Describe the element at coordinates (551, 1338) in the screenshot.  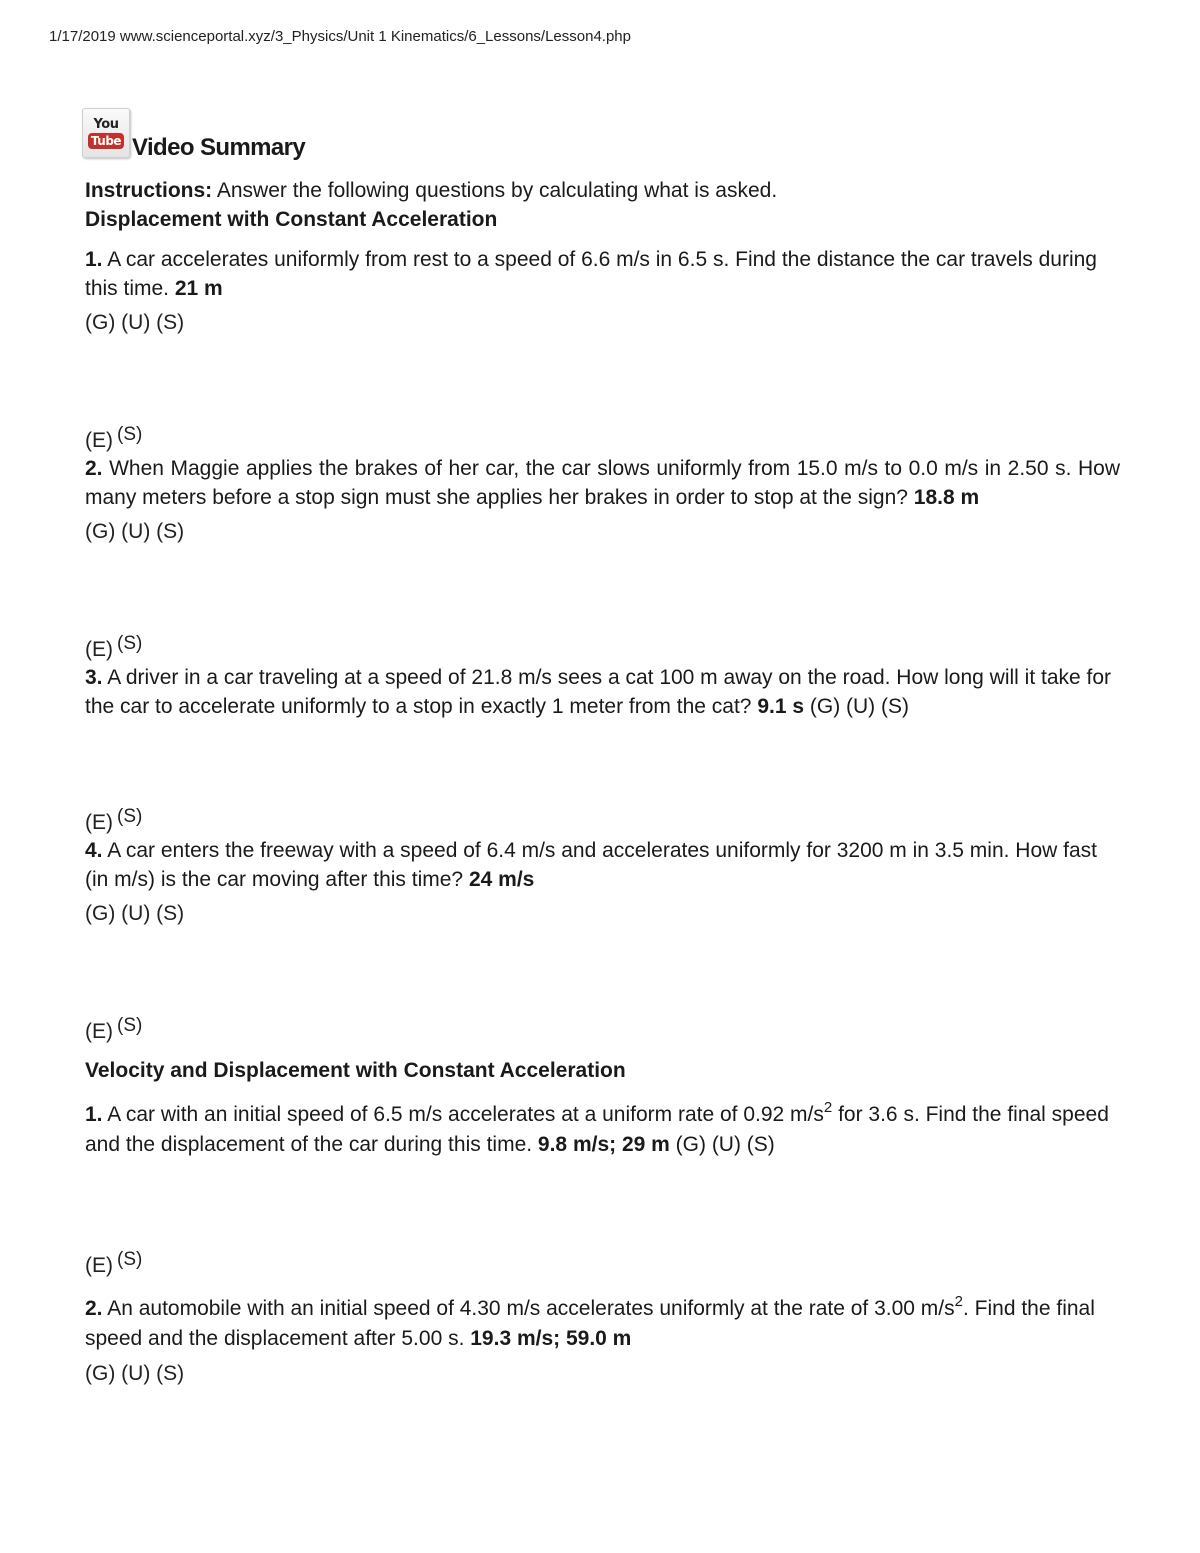
I see `question-answer: 19.3 m/s; 59.0 m` at that location.